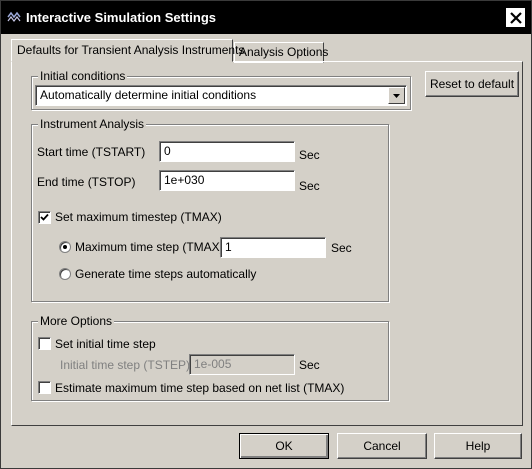 Image resolution: width=532 pixels, height=469 pixels. Describe the element at coordinates (14, 16) in the screenshot. I see `app-icon` at that location.